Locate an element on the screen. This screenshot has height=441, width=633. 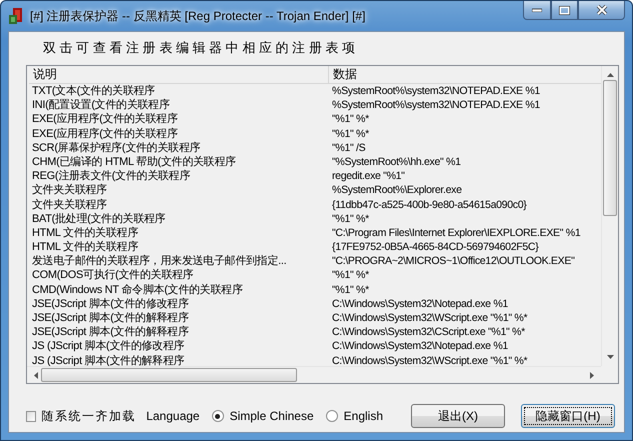
table-cell-text: "%SystemRoot%\hh.exe" %1 is located at coordinates (396, 162).